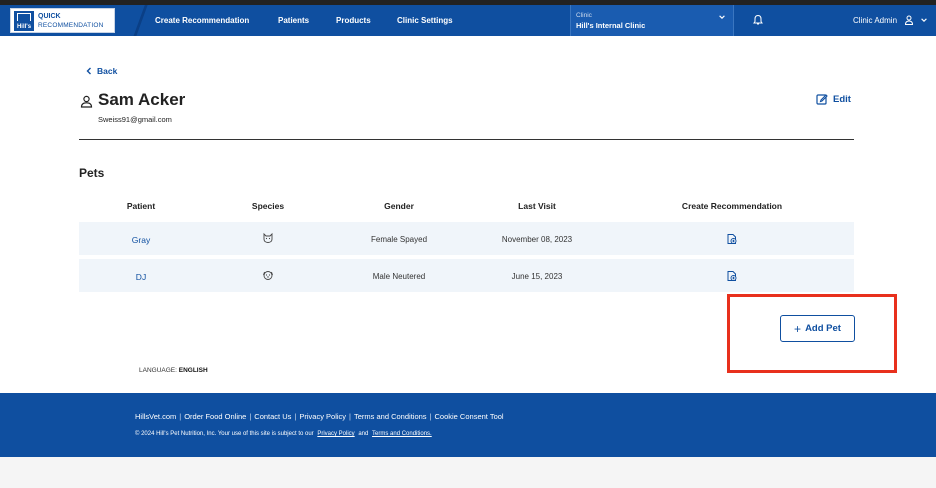 This screenshot has width=936, height=488. What do you see at coordinates (399, 206) in the screenshot?
I see `column-header-gender: Gender` at bounding box center [399, 206].